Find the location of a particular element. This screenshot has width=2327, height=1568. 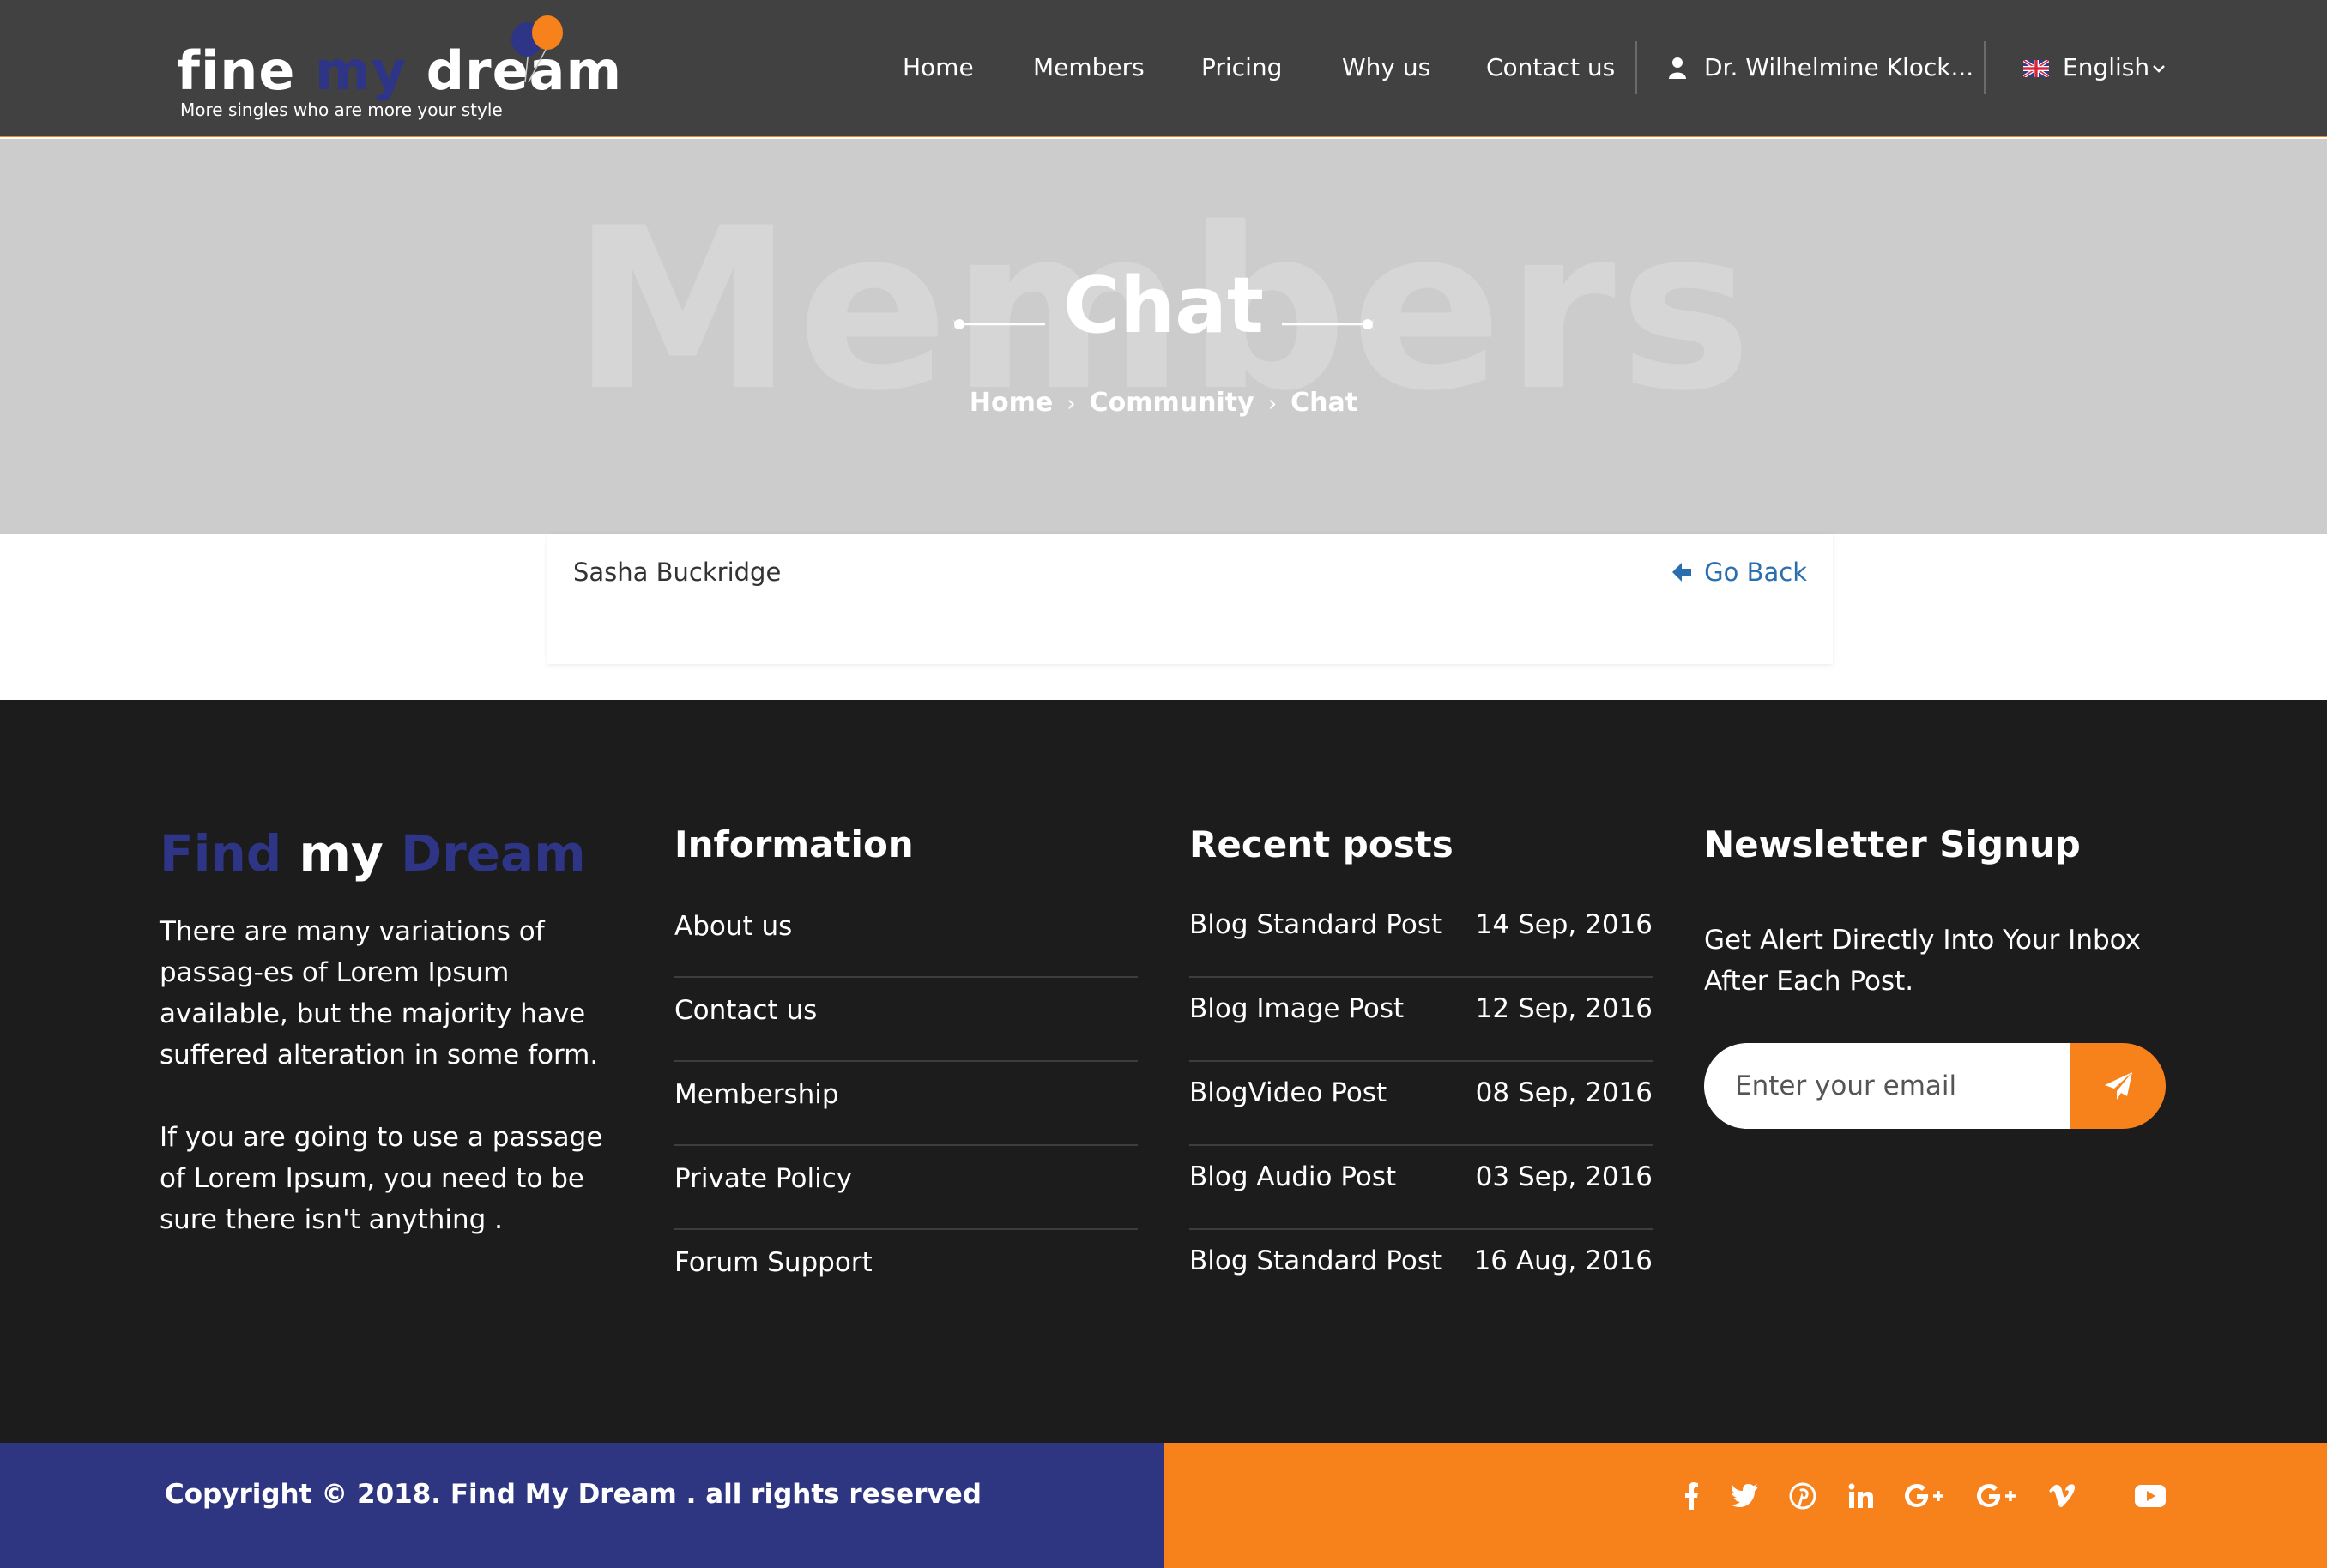

recent-post: Blog Audio Post 03 Sep, 2016 is located at coordinates (1421, 1188).